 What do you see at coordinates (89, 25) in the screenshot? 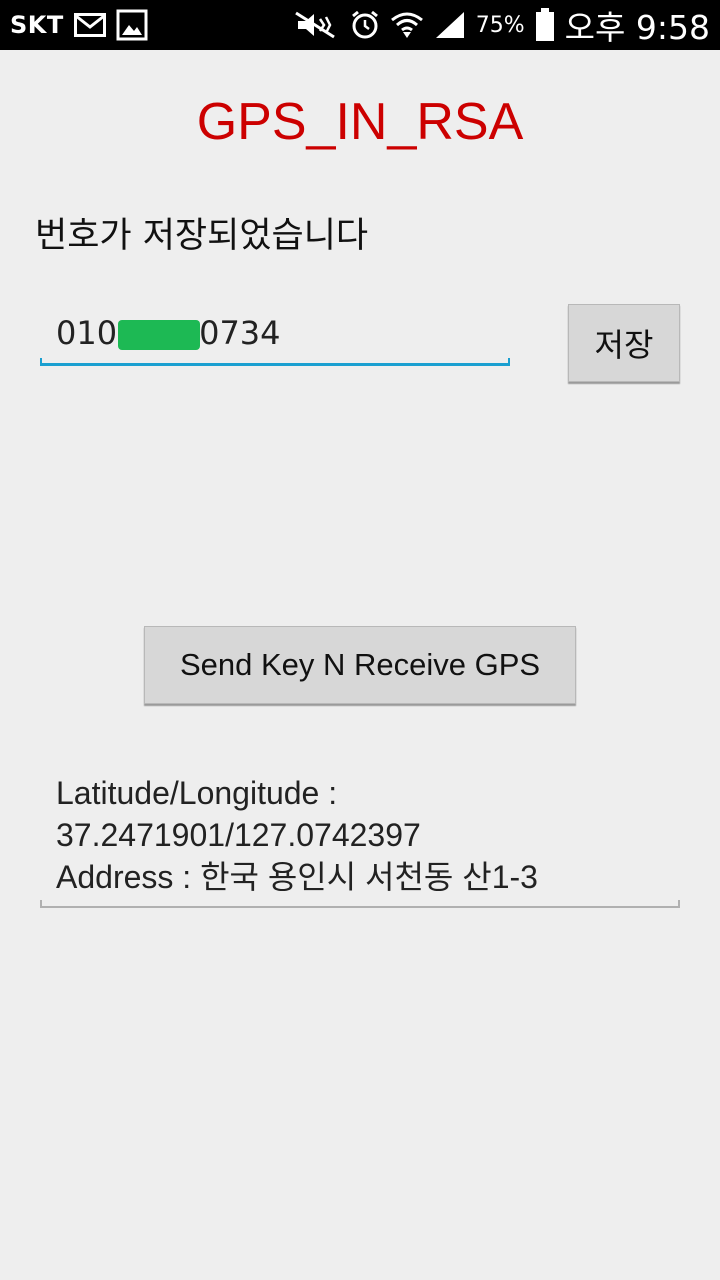
I see `mail-icon` at bounding box center [89, 25].